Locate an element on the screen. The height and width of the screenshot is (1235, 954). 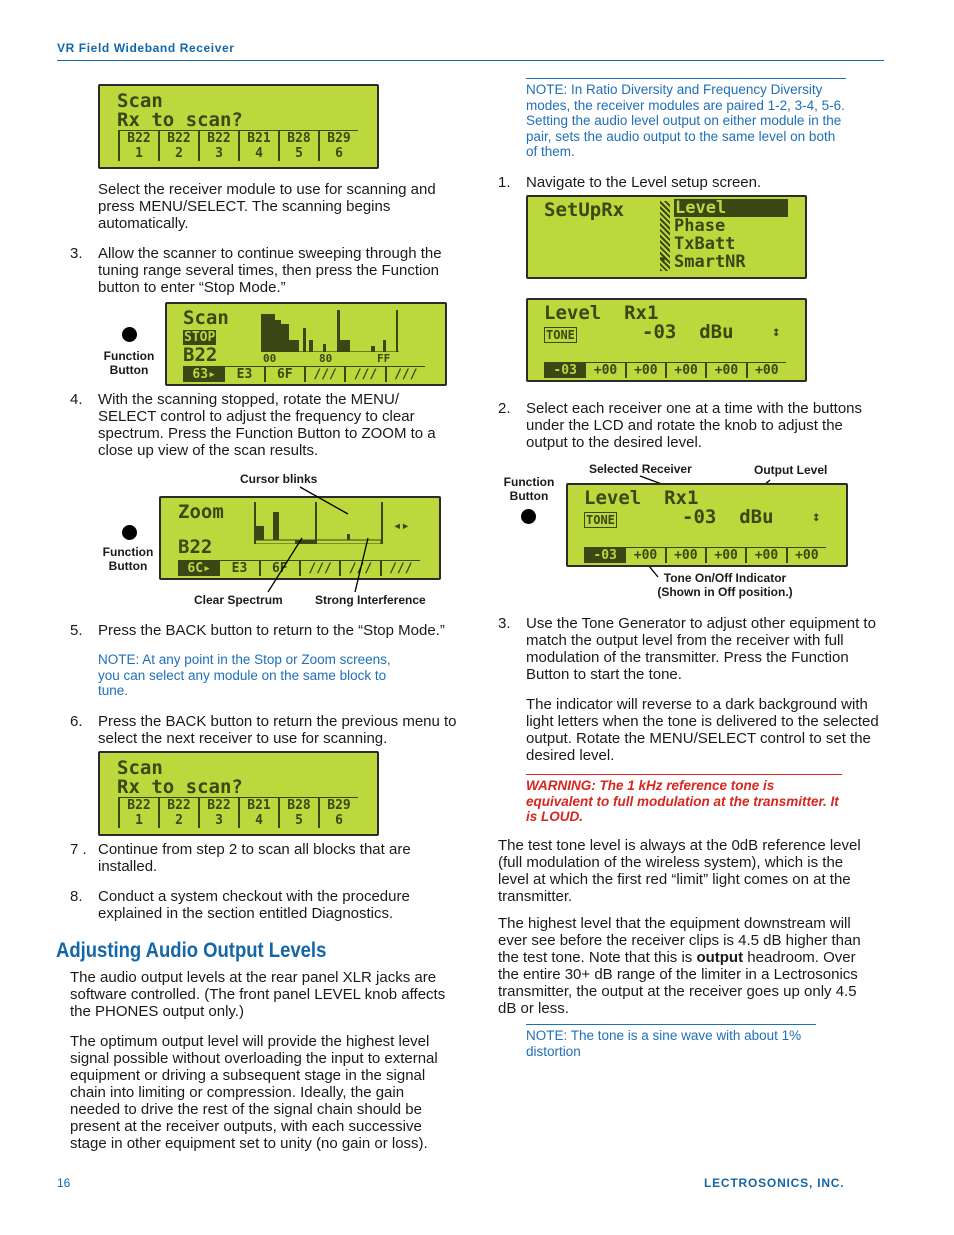
menu-item-selected: Level is located at coordinates (731, 208).